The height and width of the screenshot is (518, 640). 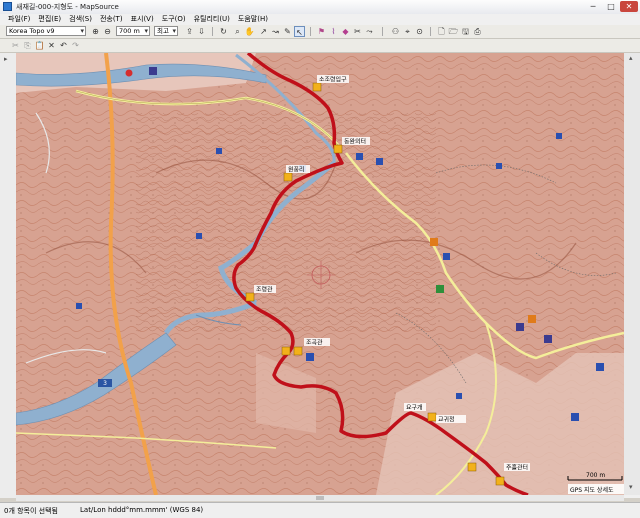 What do you see at coordinates (517, 468) in the screenshot?
I see `svg-text: 주흘관터` at bounding box center [517, 468].